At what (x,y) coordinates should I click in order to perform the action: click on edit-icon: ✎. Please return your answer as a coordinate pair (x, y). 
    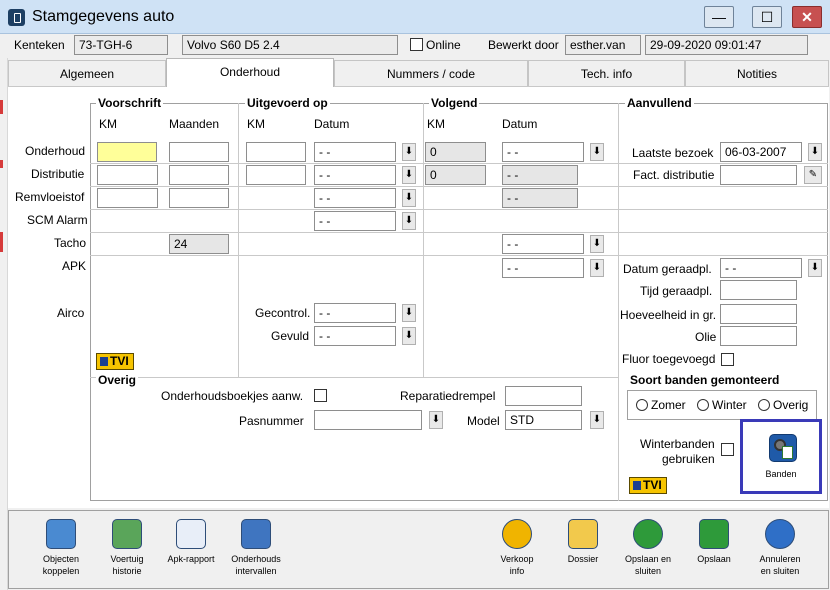
    Looking at the image, I should click on (813, 175).